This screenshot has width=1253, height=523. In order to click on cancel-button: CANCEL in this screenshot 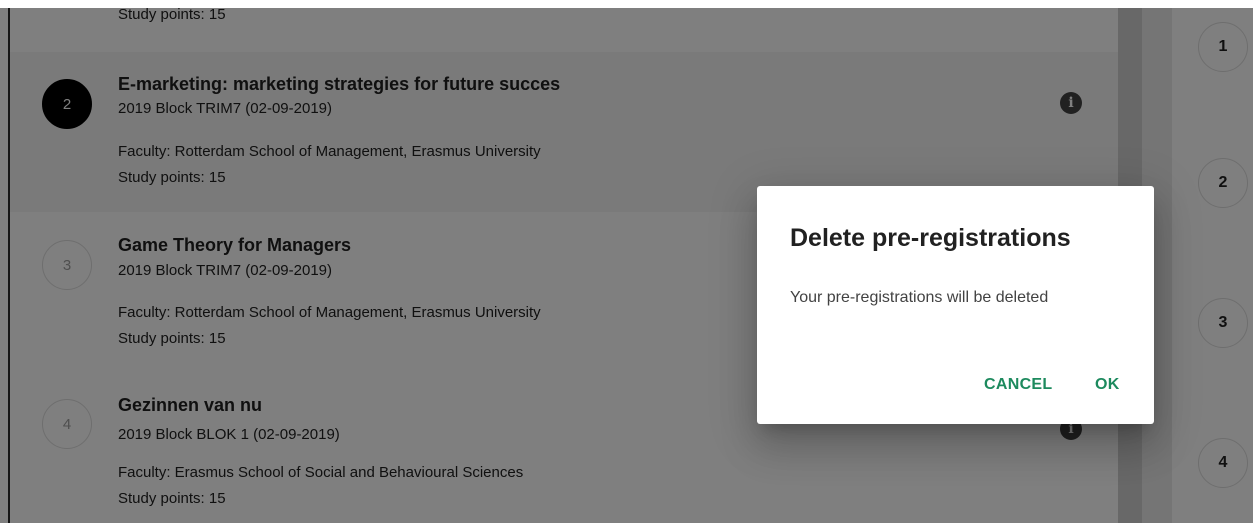, I will do `click(1018, 385)`.